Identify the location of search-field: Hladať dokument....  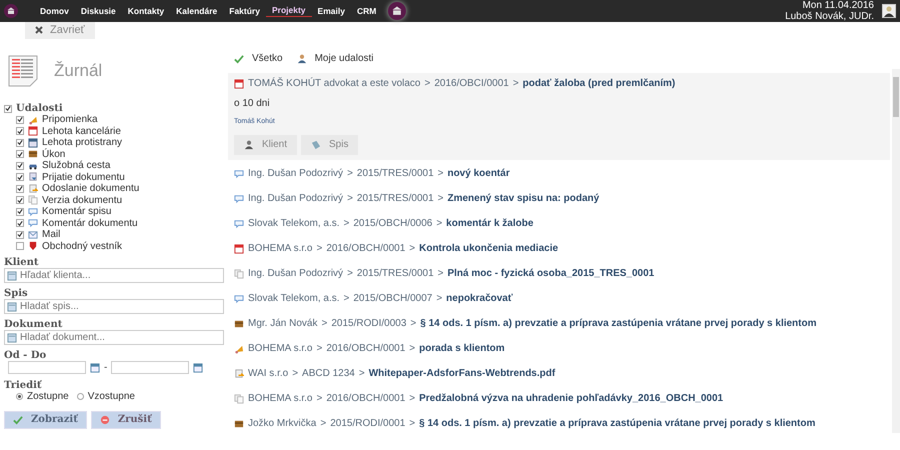
(114, 338).